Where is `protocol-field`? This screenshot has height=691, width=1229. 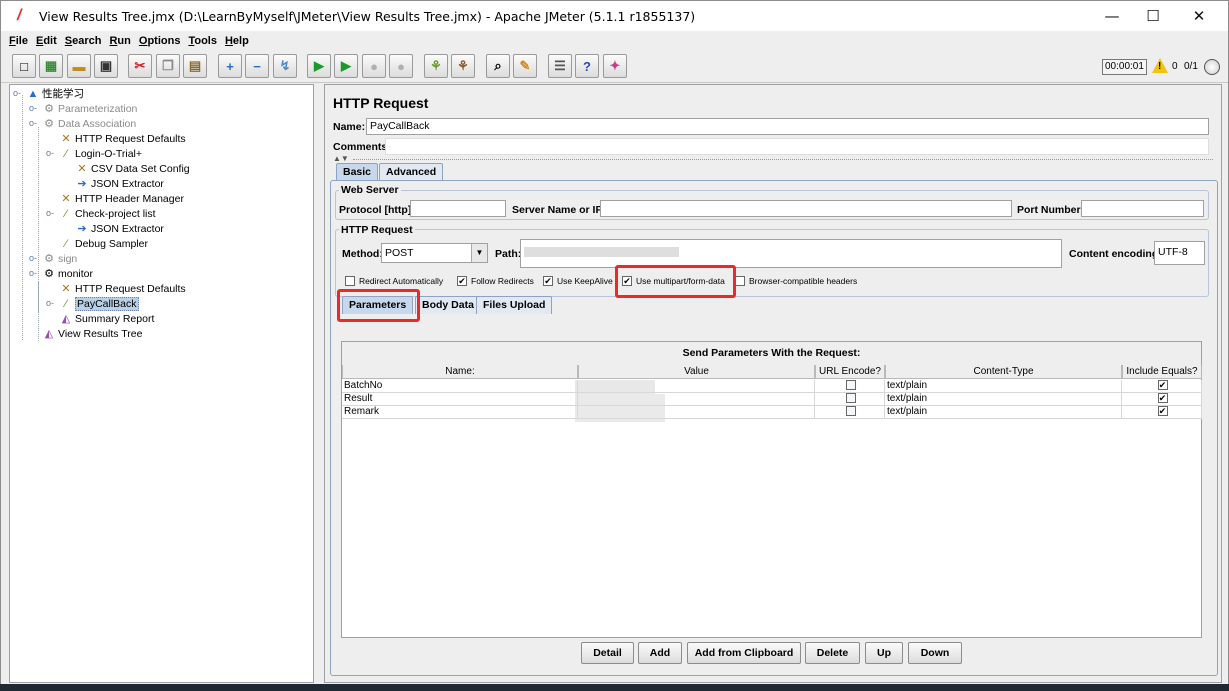
protocol-field is located at coordinates (458, 208).